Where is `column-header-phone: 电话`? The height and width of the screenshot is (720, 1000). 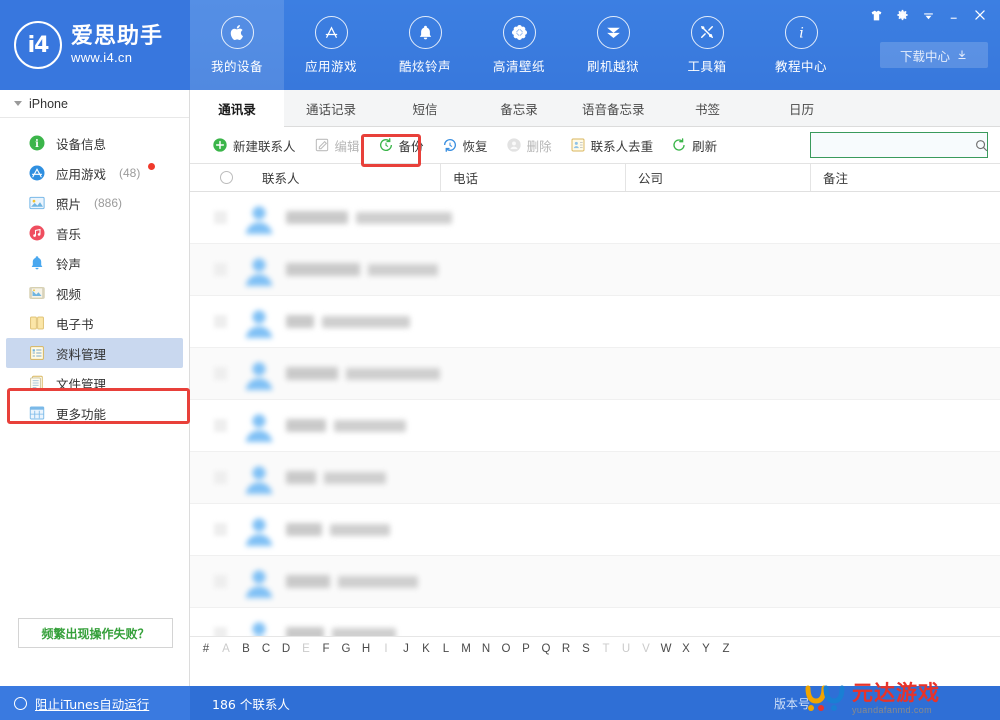
column-header-phone: 电话 is located at coordinates (532, 177).